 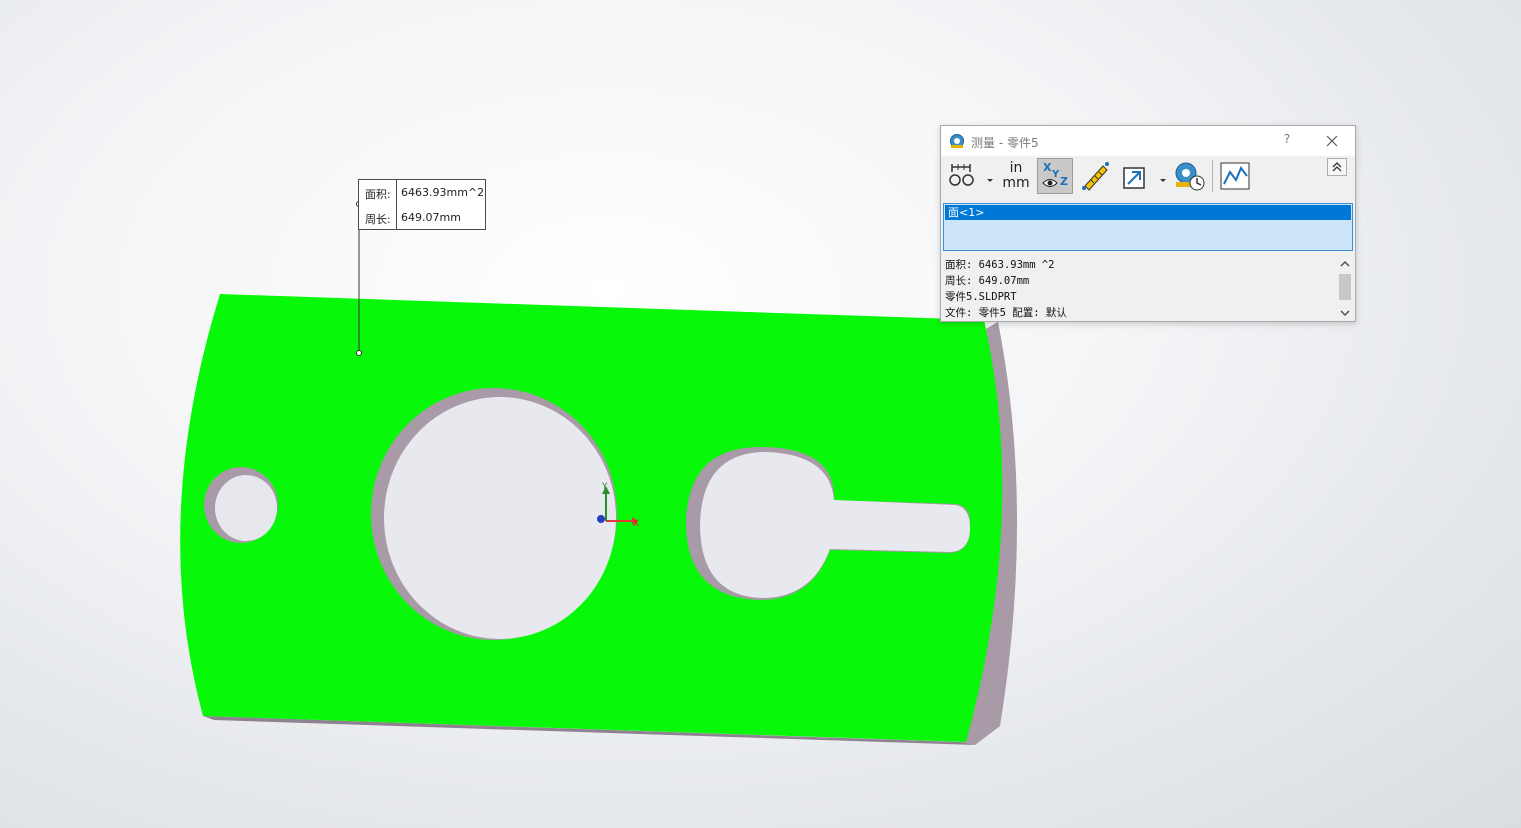 What do you see at coordinates (987, 281) in the screenshot?
I see `result-line: 周长: 649.07mm` at bounding box center [987, 281].